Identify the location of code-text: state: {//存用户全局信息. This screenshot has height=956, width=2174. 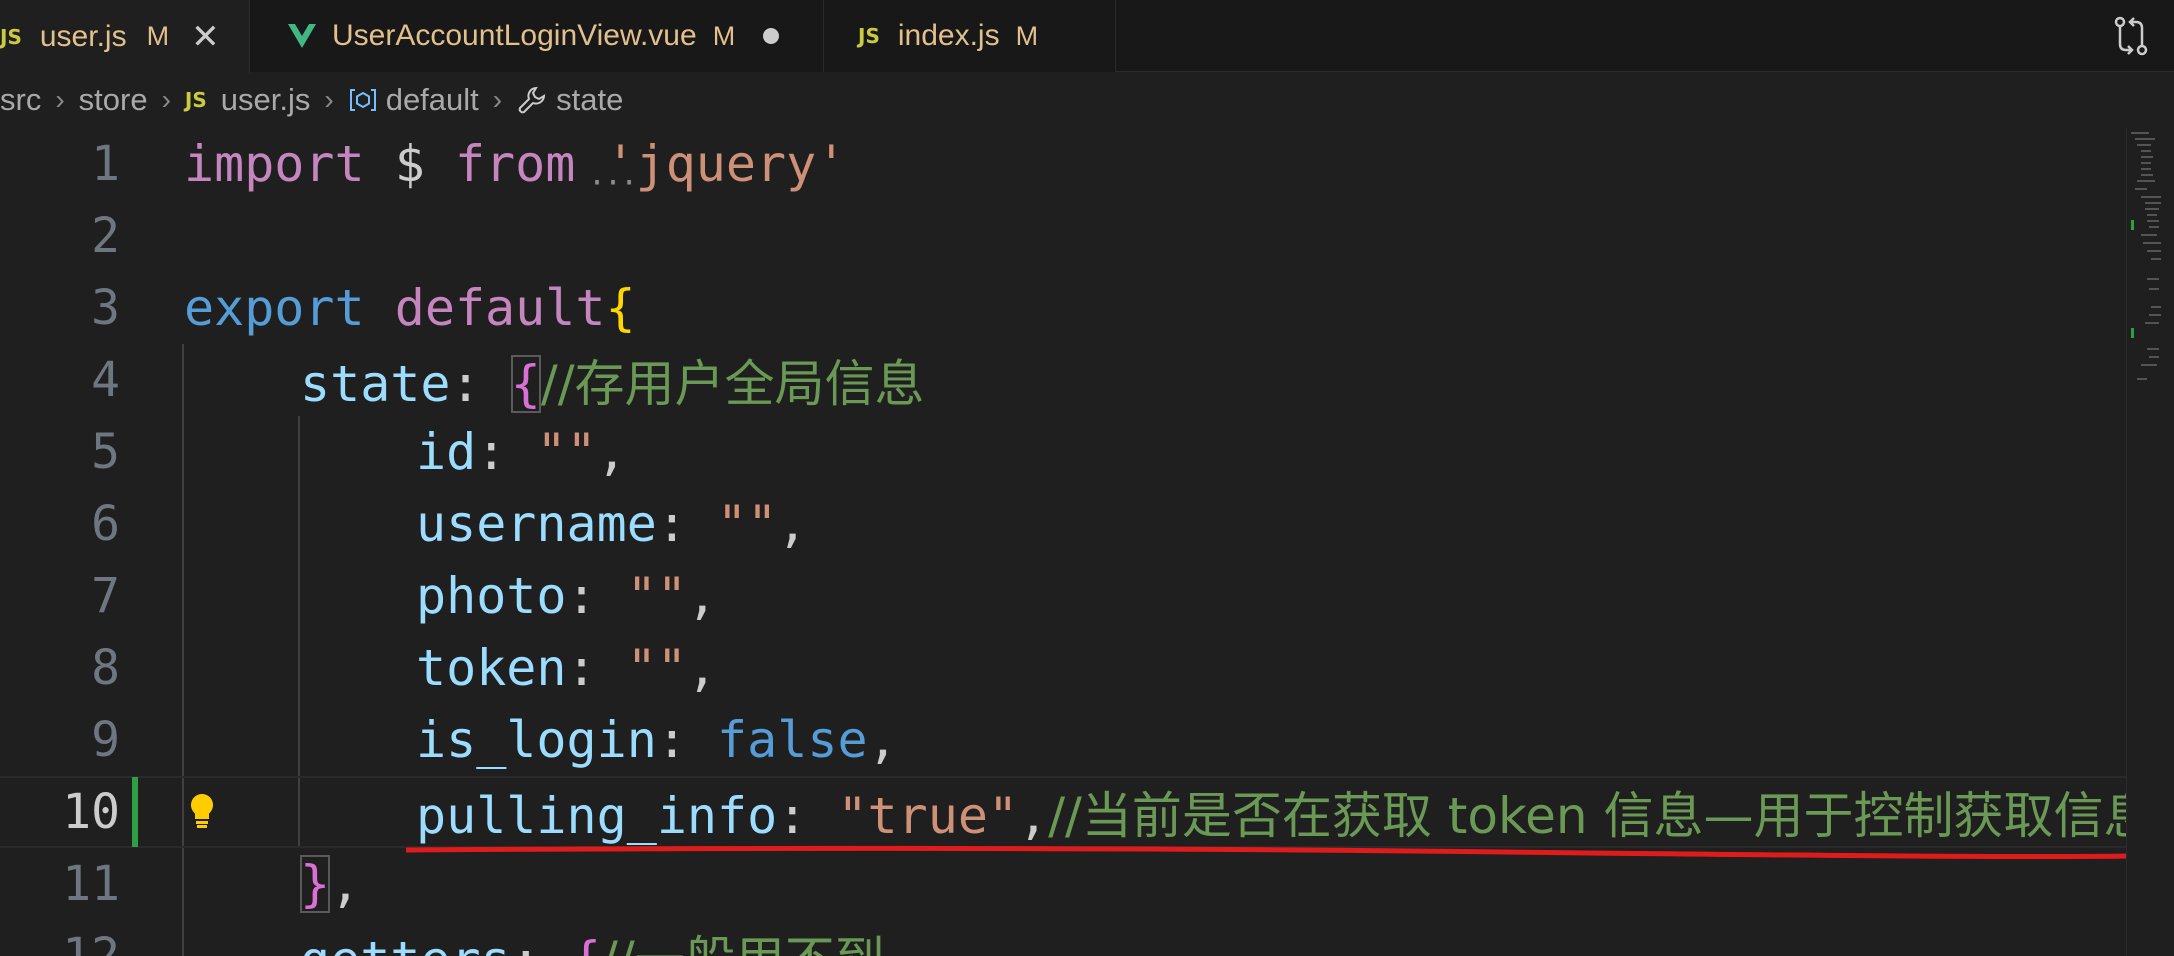
(612, 384).